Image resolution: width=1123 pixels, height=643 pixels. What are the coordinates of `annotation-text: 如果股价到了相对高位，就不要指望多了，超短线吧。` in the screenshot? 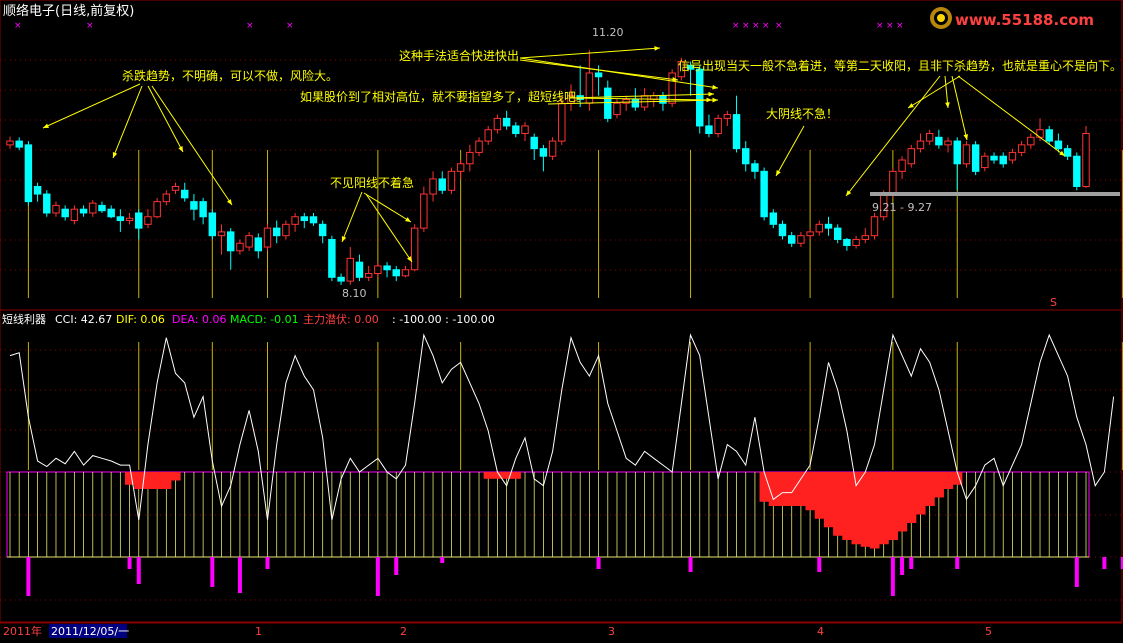 It's located at (444, 96).